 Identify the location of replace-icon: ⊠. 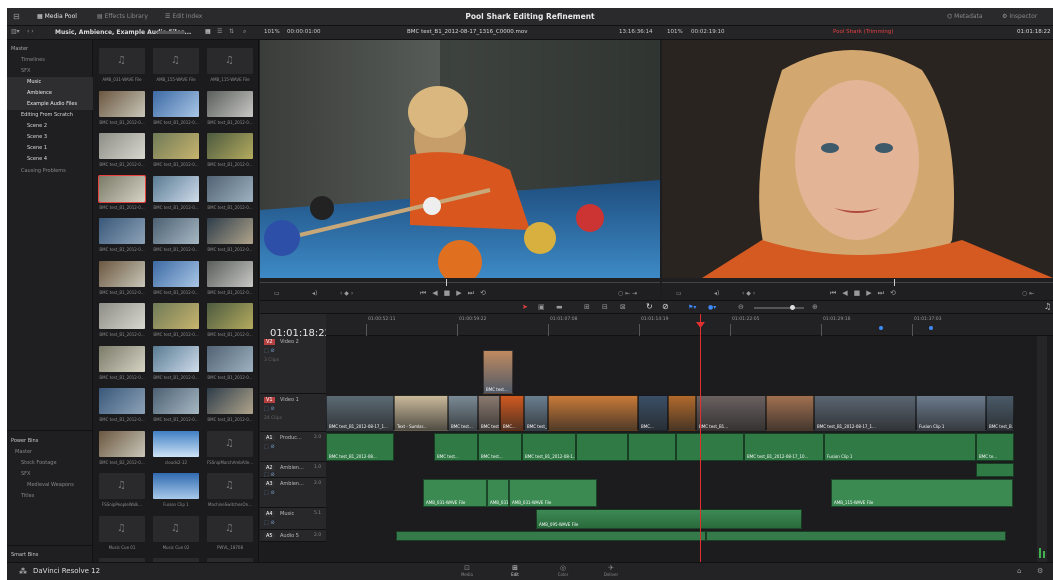
(623, 307).